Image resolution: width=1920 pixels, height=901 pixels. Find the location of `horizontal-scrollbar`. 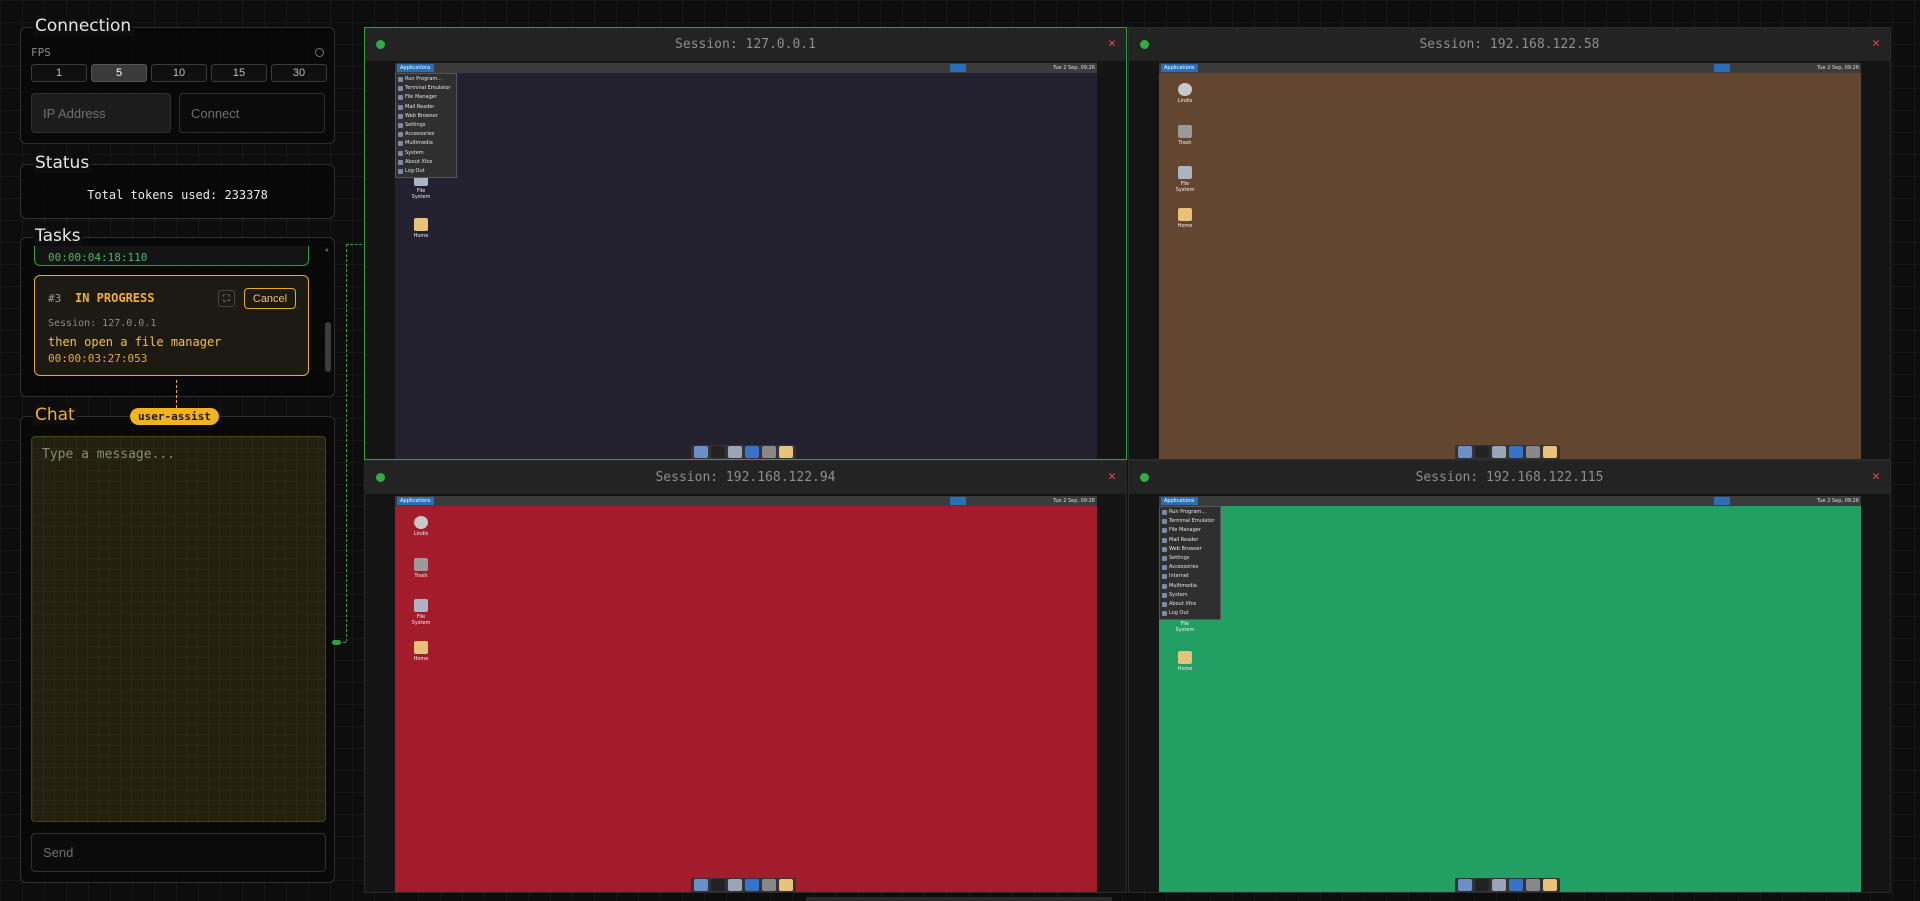

horizontal-scrollbar is located at coordinates (959, 899).